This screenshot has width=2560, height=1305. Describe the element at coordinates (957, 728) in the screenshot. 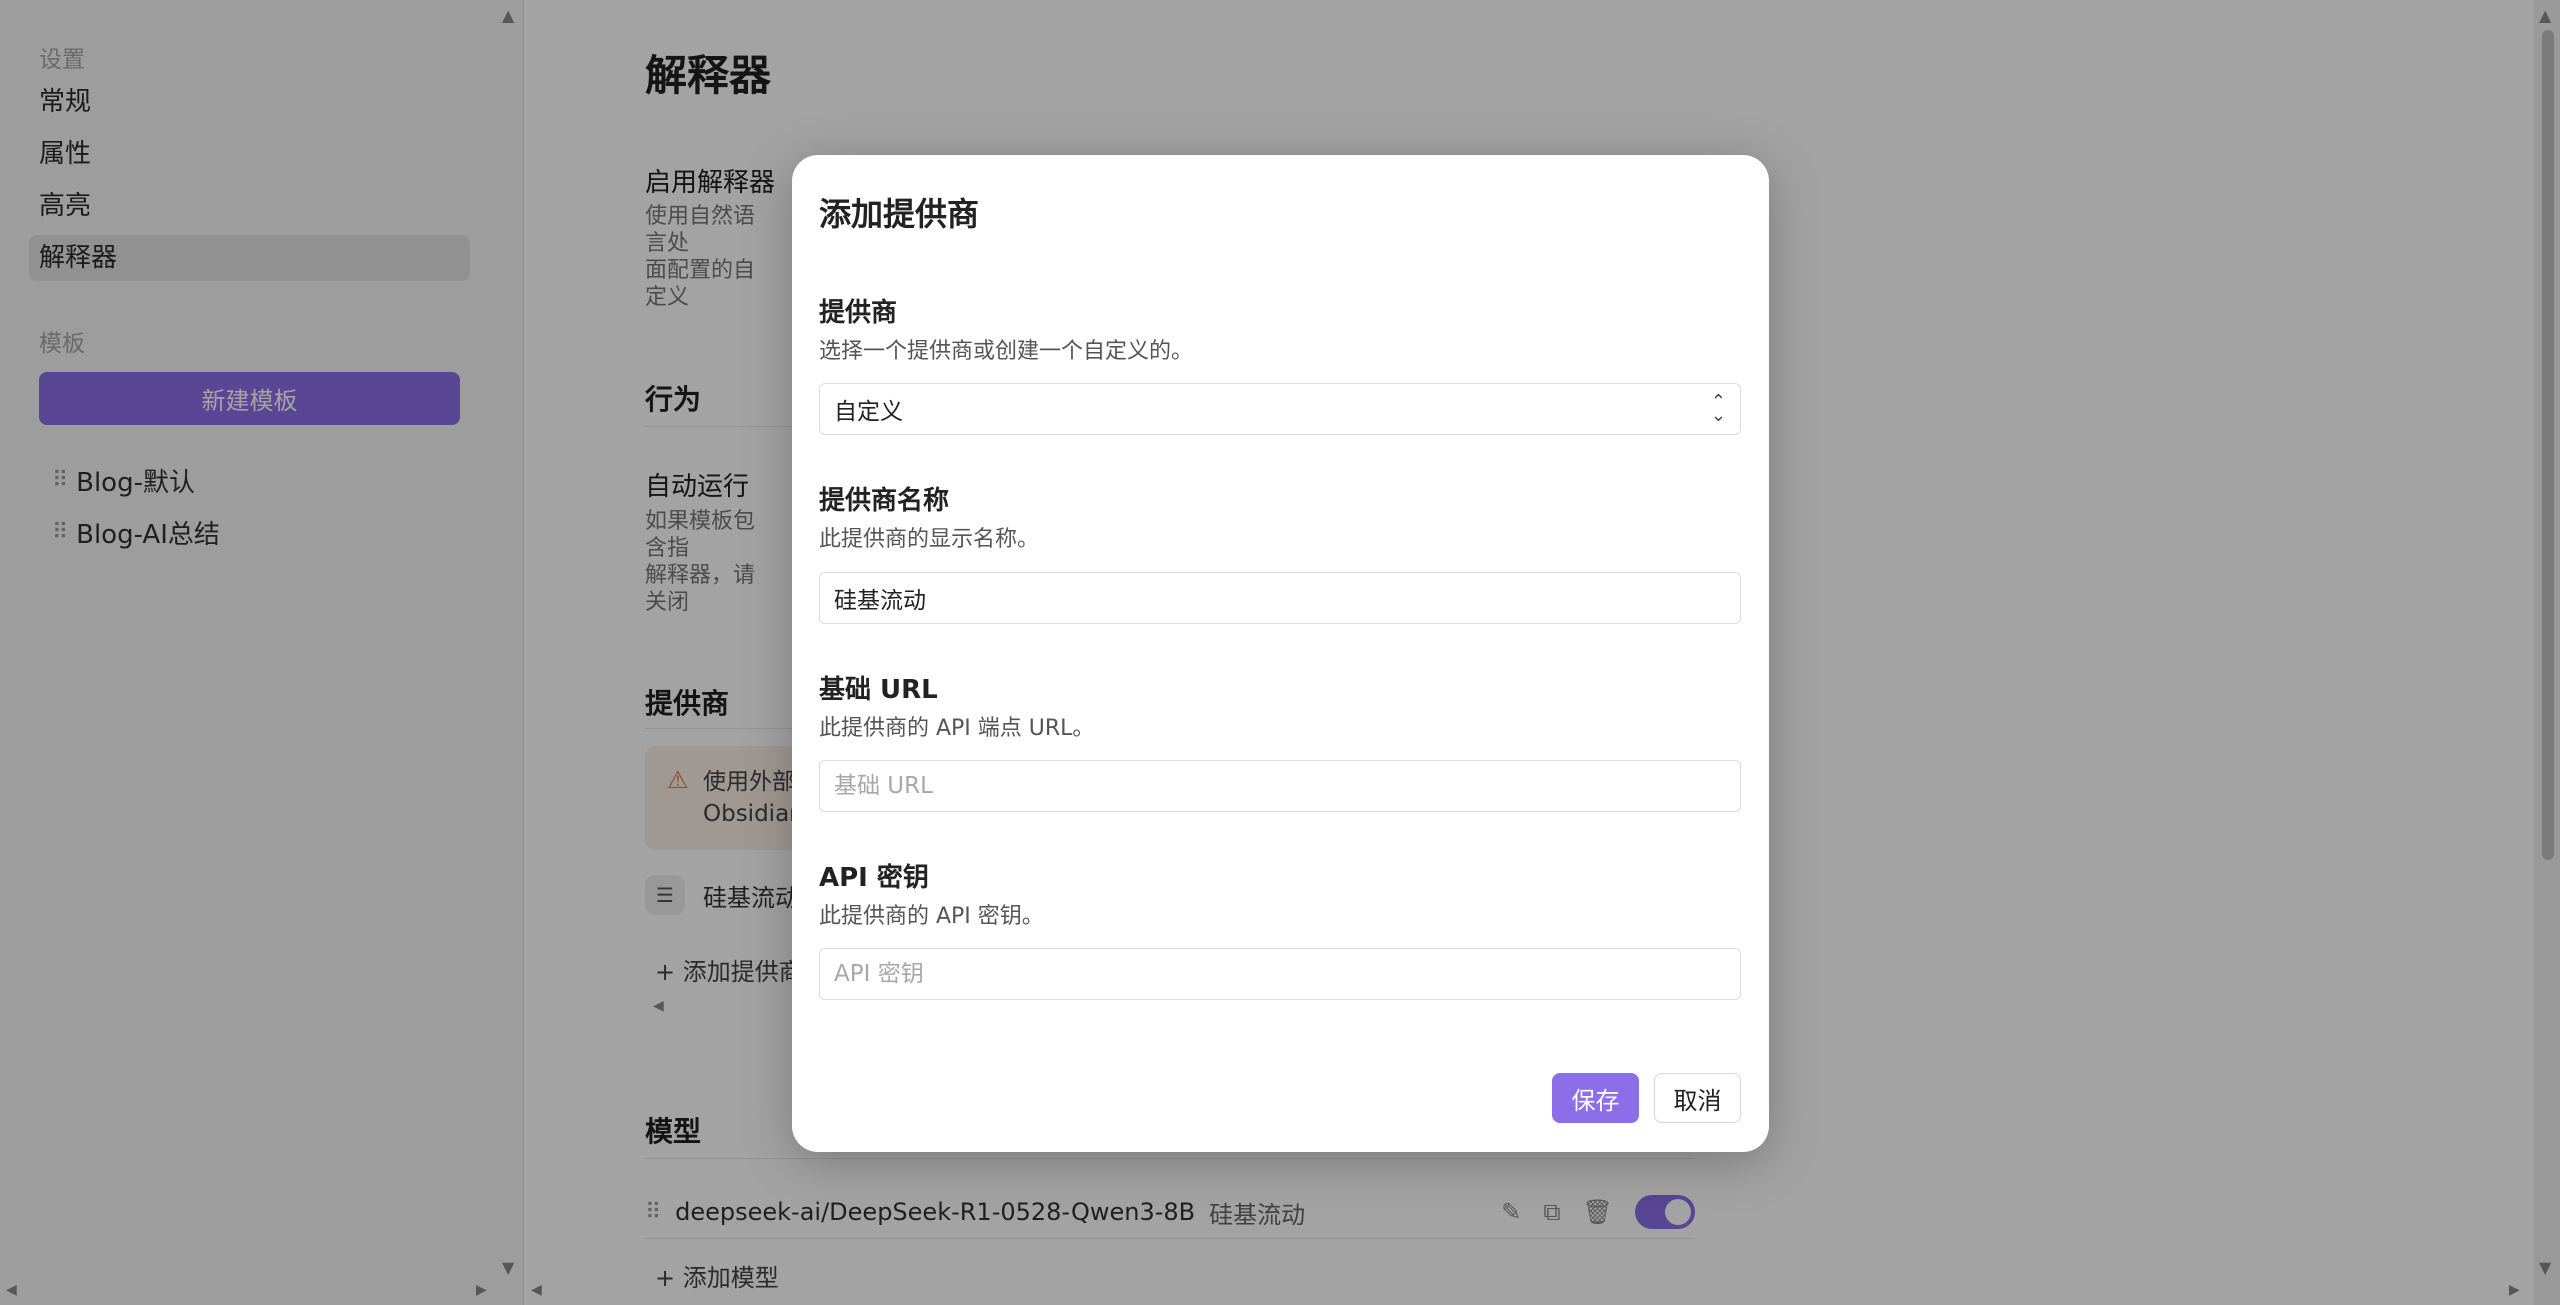

I see `base-url-desc: 此提供商的 API 端点 URL。` at that location.